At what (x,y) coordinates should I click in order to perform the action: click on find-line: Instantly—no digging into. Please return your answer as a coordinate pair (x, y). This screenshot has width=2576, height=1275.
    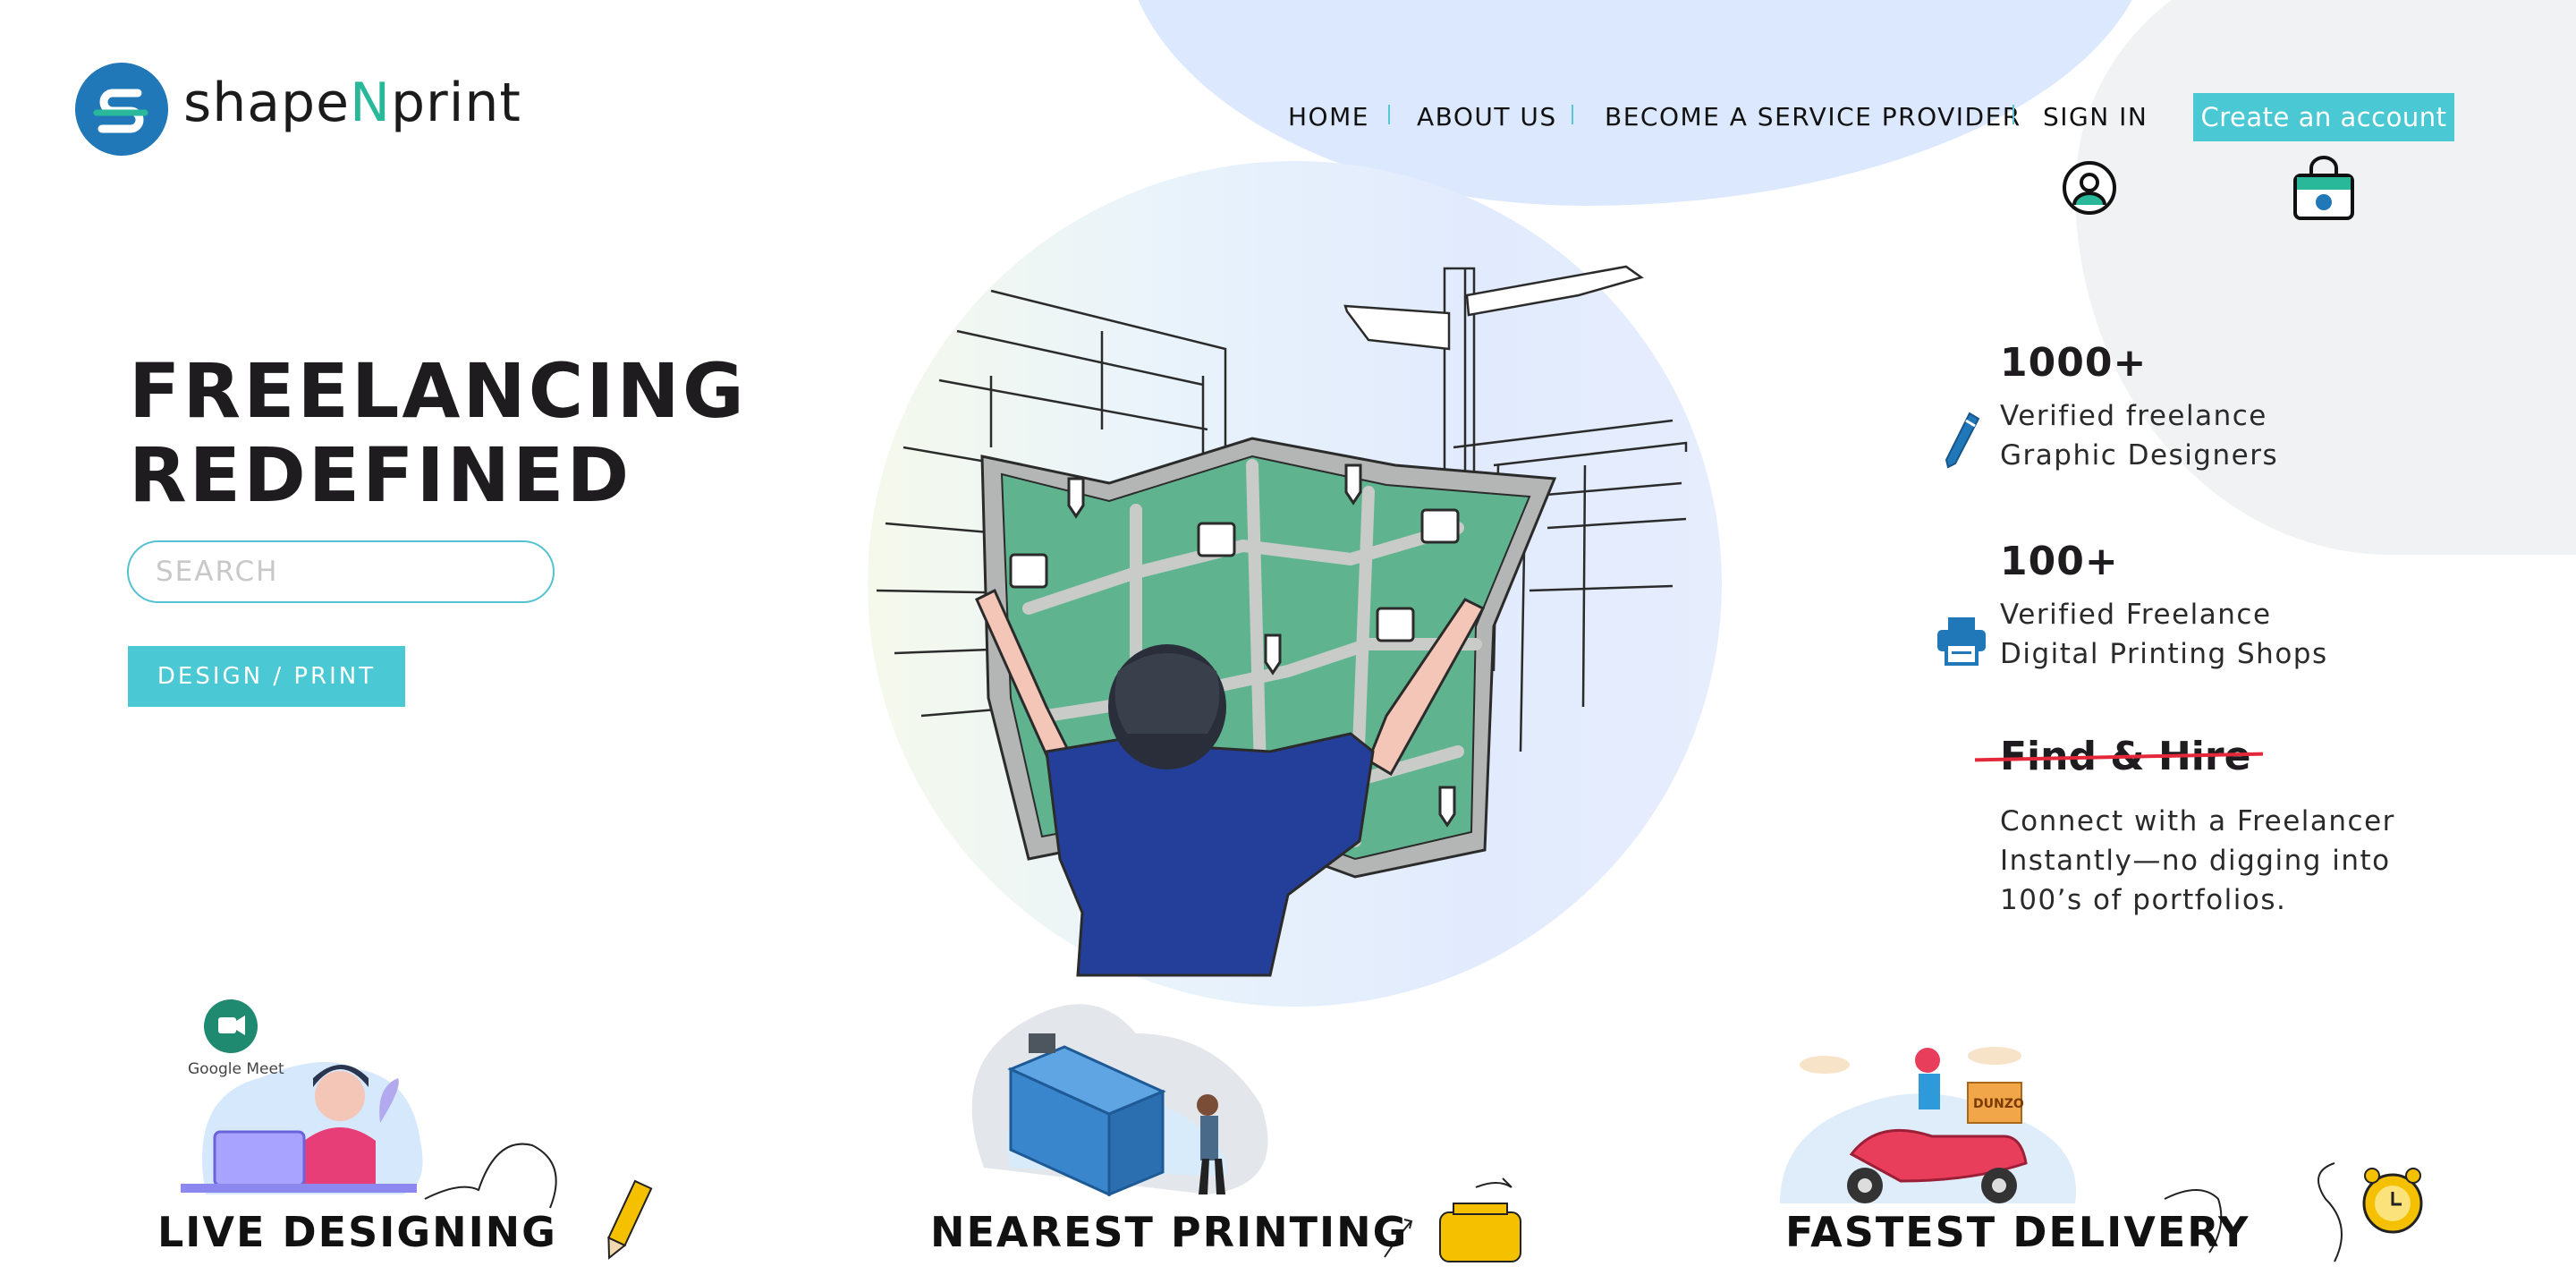
    Looking at the image, I should click on (2195, 861).